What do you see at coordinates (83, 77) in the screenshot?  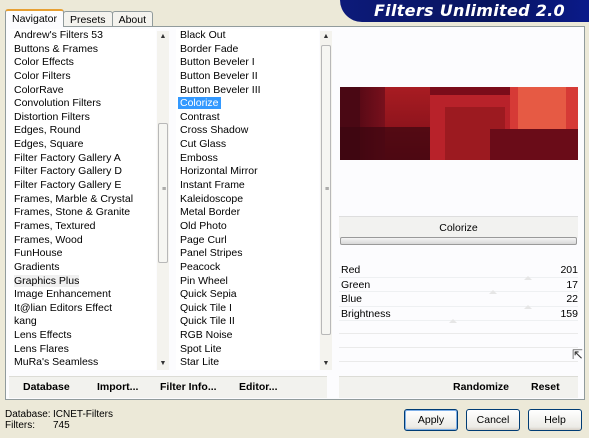 I see `category-item: Color Filters` at bounding box center [83, 77].